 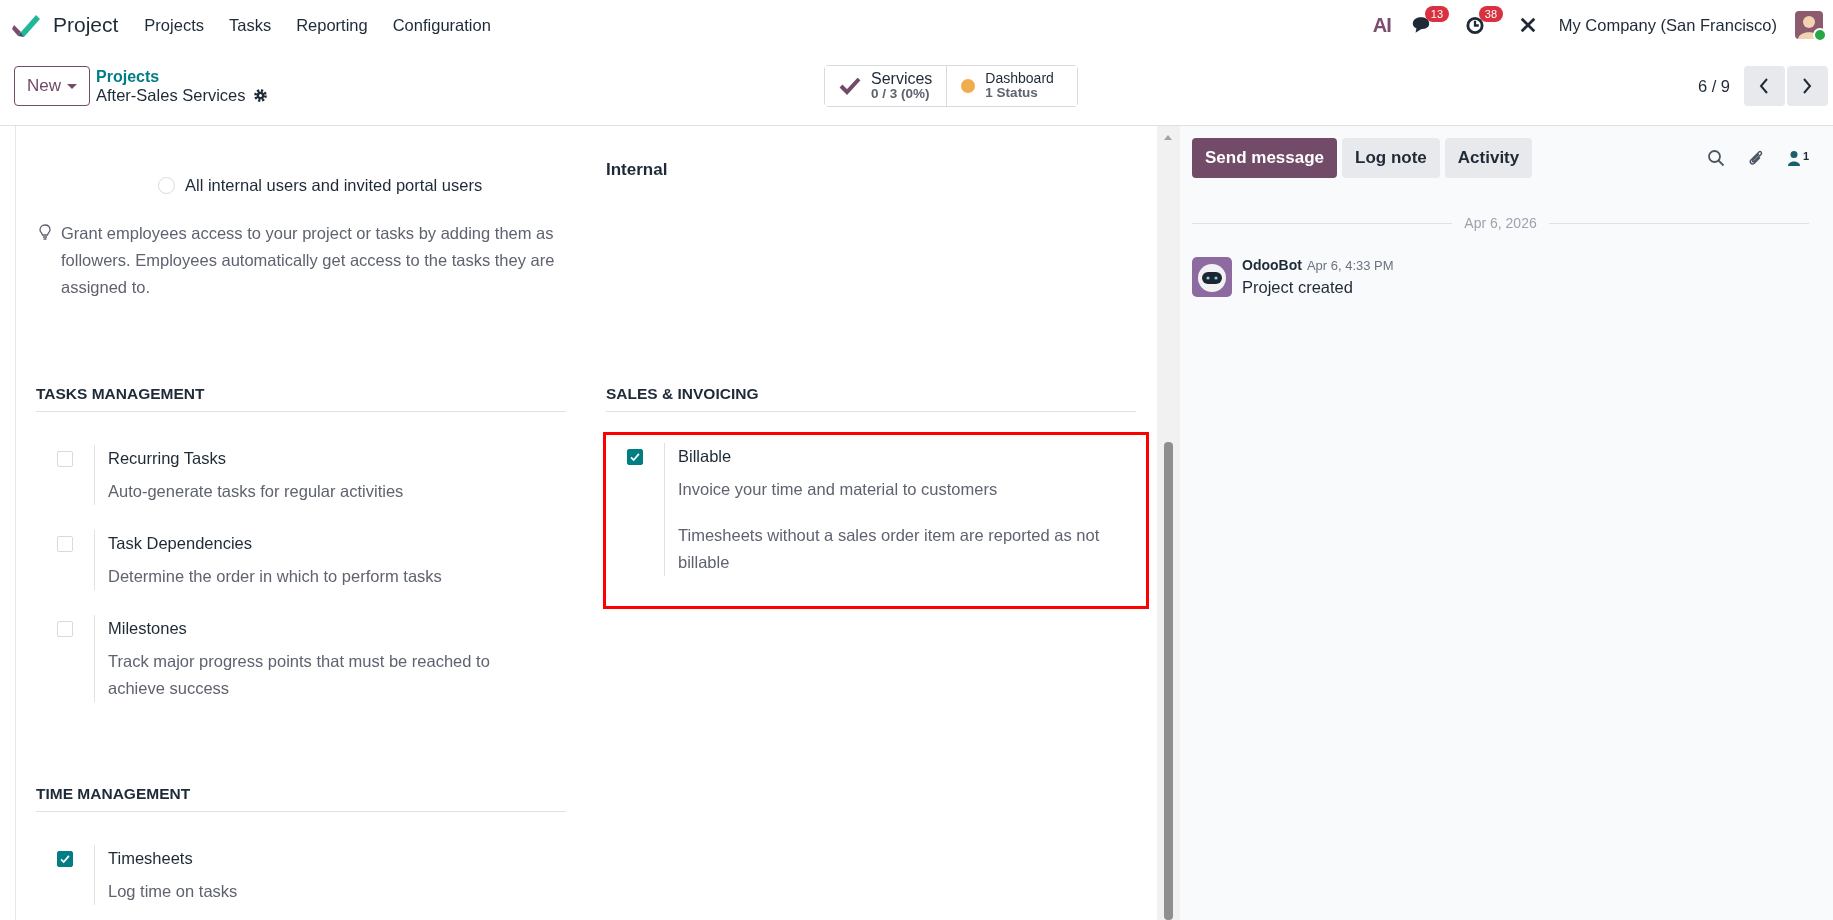 What do you see at coordinates (1500, 223) in the screenshot?
I see `date-separator: Apr 6, 2026` at bounding box center [1500, 223].